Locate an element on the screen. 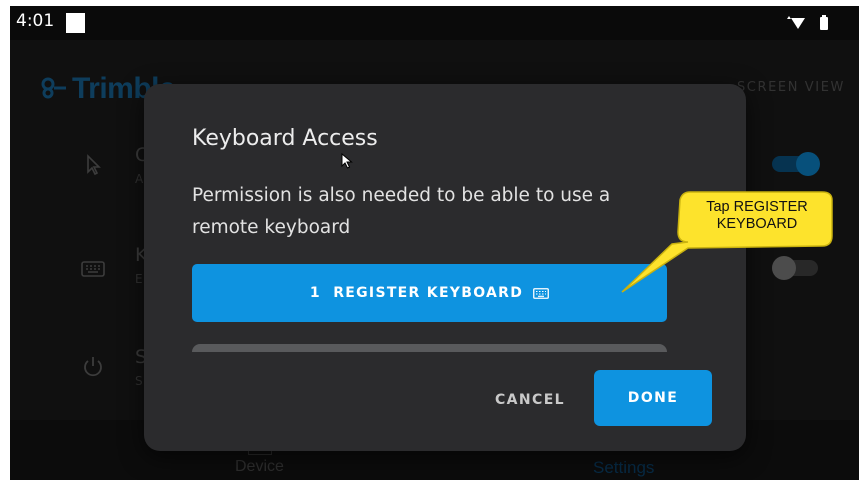 The width and height of the screenshot is (865, 485). register-keyboard-label: 1 REGISTER KEYBOARD is located at coordinates (416, 293).